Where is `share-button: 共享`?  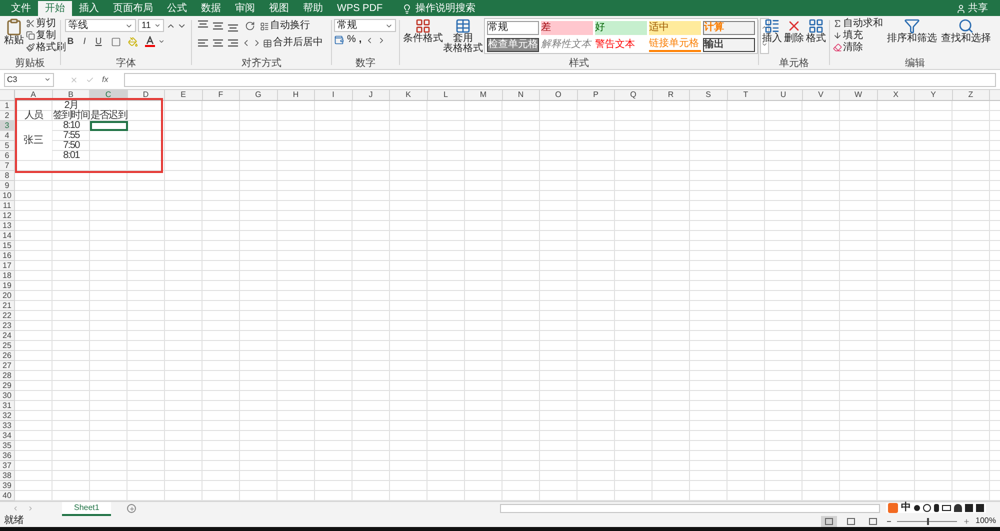
share-button: 共享 is located at coordinates (978, 9).